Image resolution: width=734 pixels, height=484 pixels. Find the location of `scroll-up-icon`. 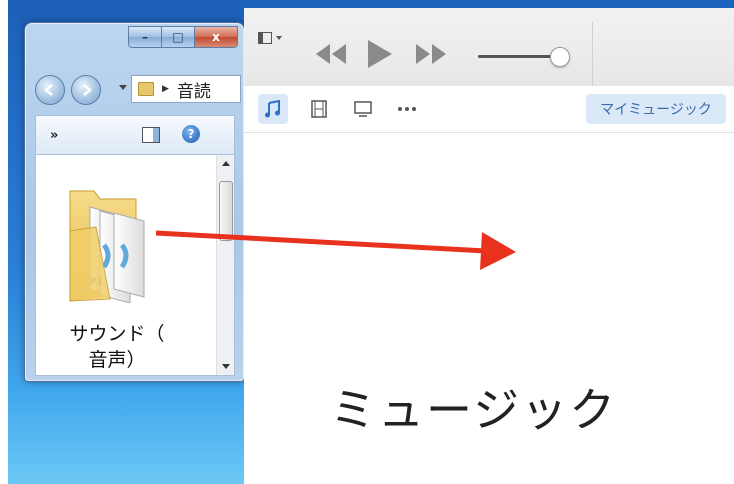

scroll-up-icon is located at coordinates (226, 163).